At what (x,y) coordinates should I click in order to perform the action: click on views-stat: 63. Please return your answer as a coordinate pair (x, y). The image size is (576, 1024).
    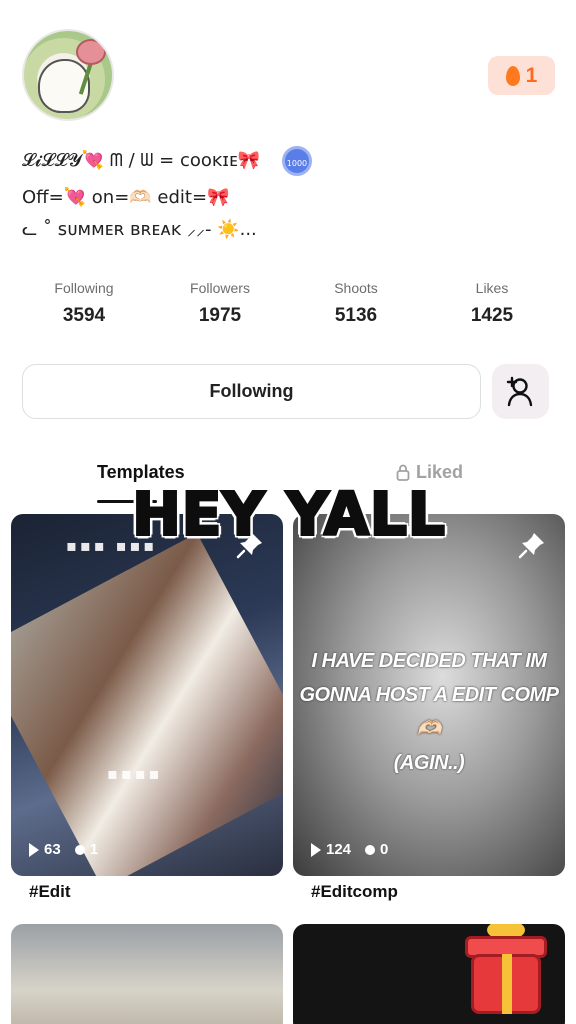
    Looking at the image, I should click on (45, 849).